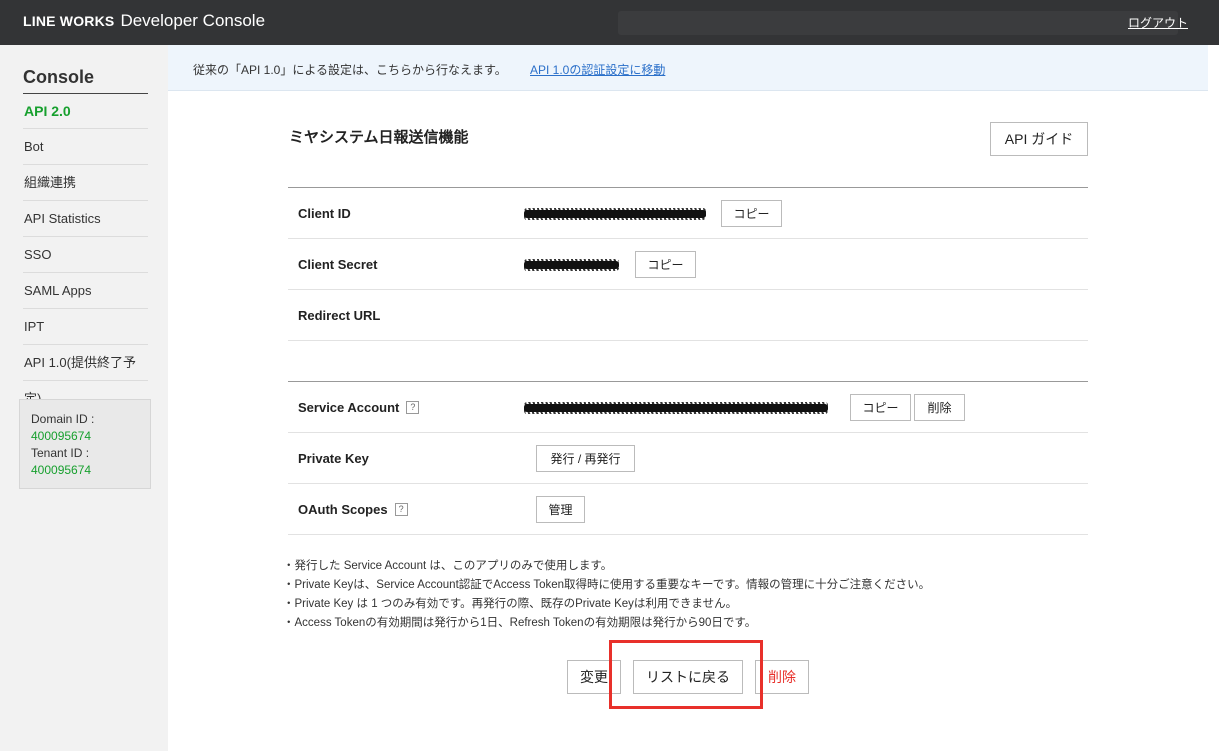  Describe the element at coordinates (193, 20) in the screenshot. I see `app-title: Developer Console` at that location.